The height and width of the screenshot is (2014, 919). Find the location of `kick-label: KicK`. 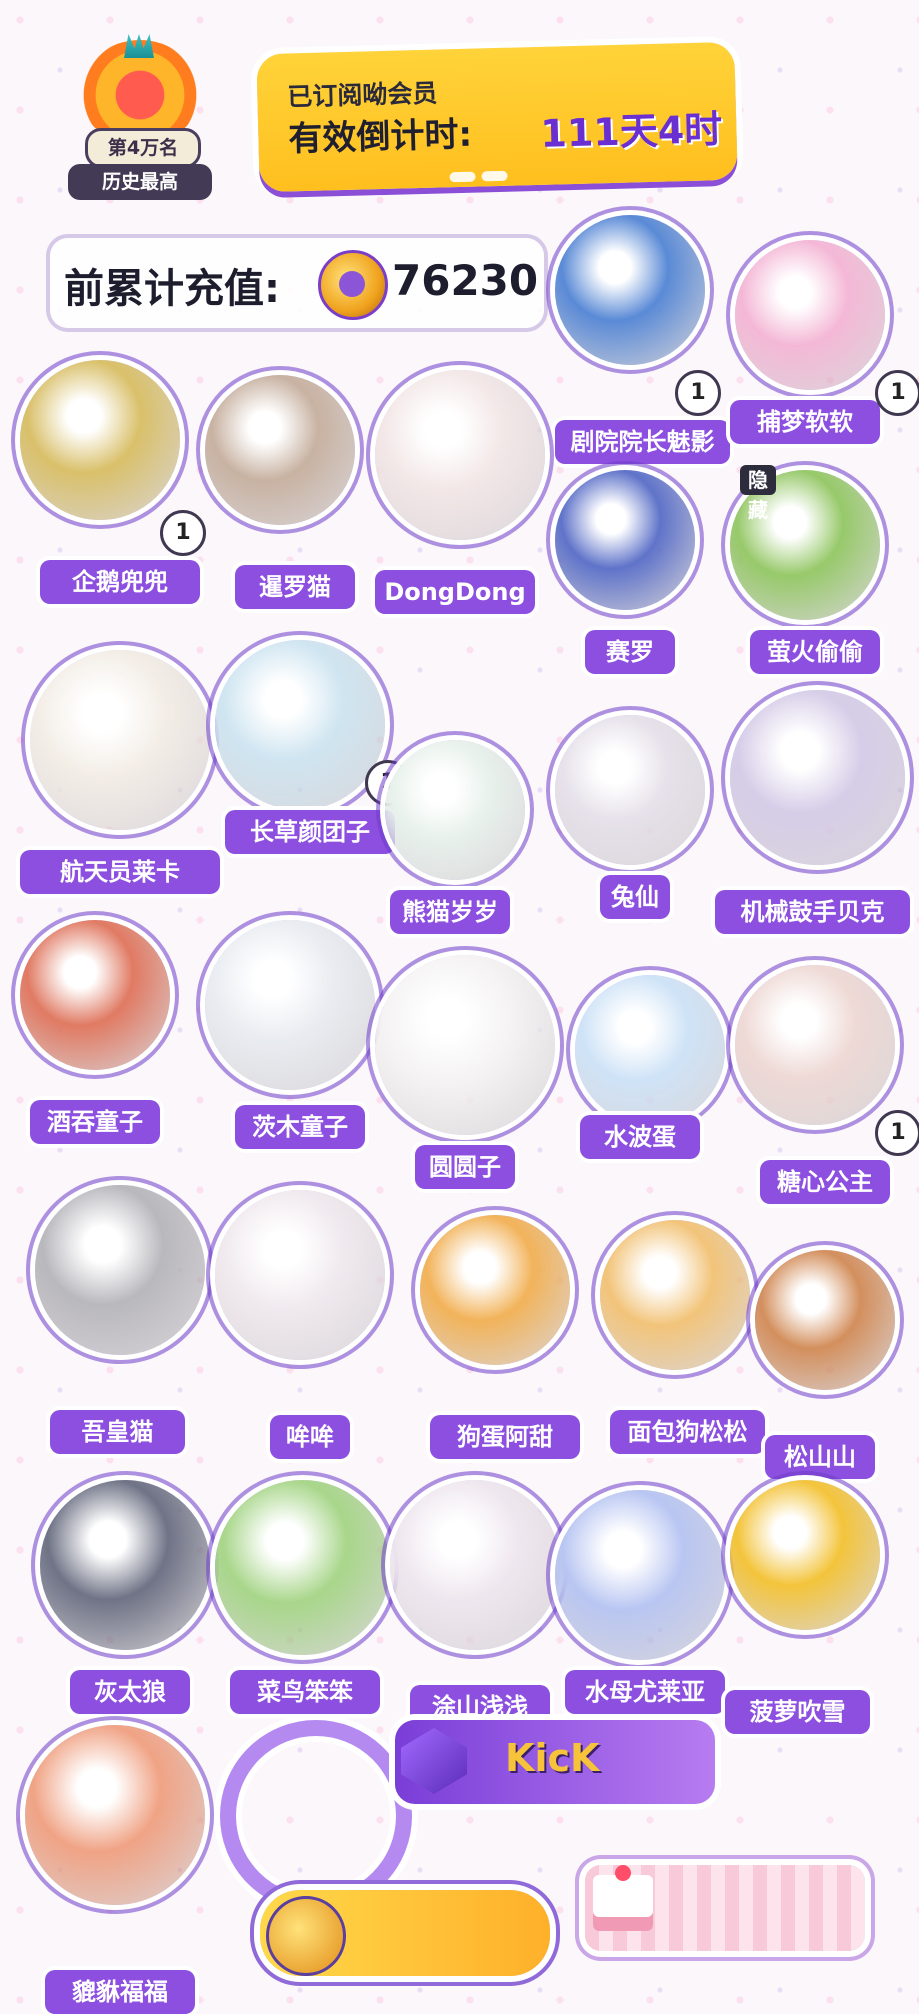

kick-label: KicK is located at coordinates (552, 1758).